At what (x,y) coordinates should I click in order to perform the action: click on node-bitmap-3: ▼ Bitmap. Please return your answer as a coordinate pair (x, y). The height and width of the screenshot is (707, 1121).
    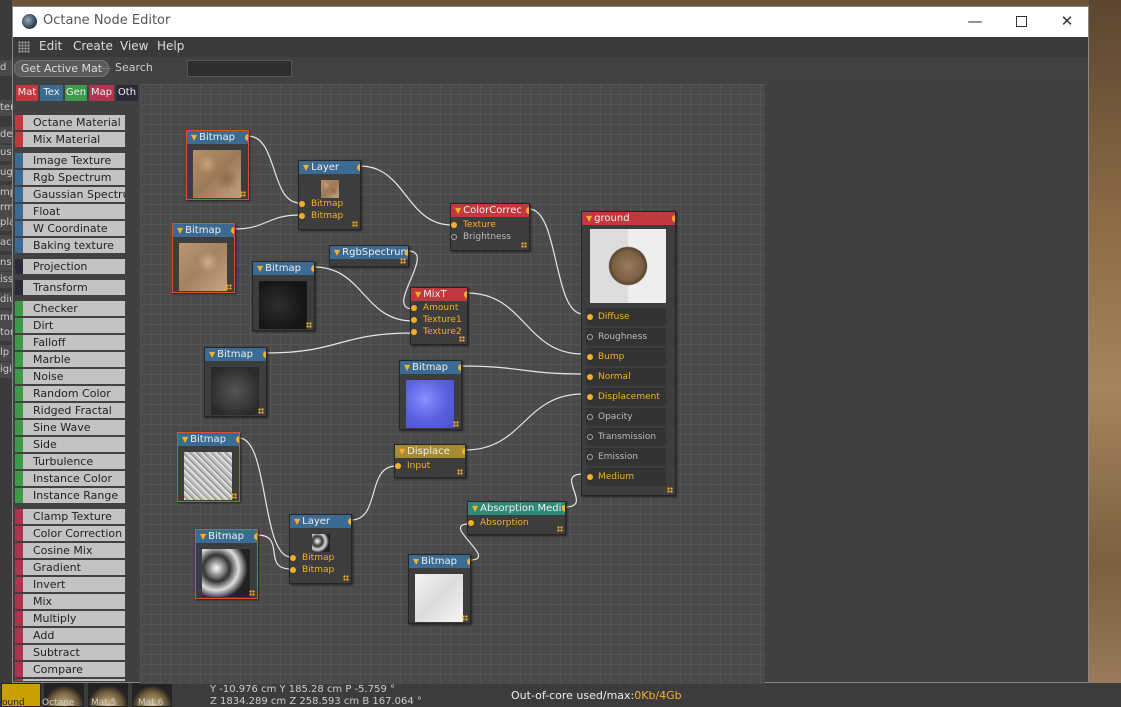
    Looking at the image, I should click on (283, 296).